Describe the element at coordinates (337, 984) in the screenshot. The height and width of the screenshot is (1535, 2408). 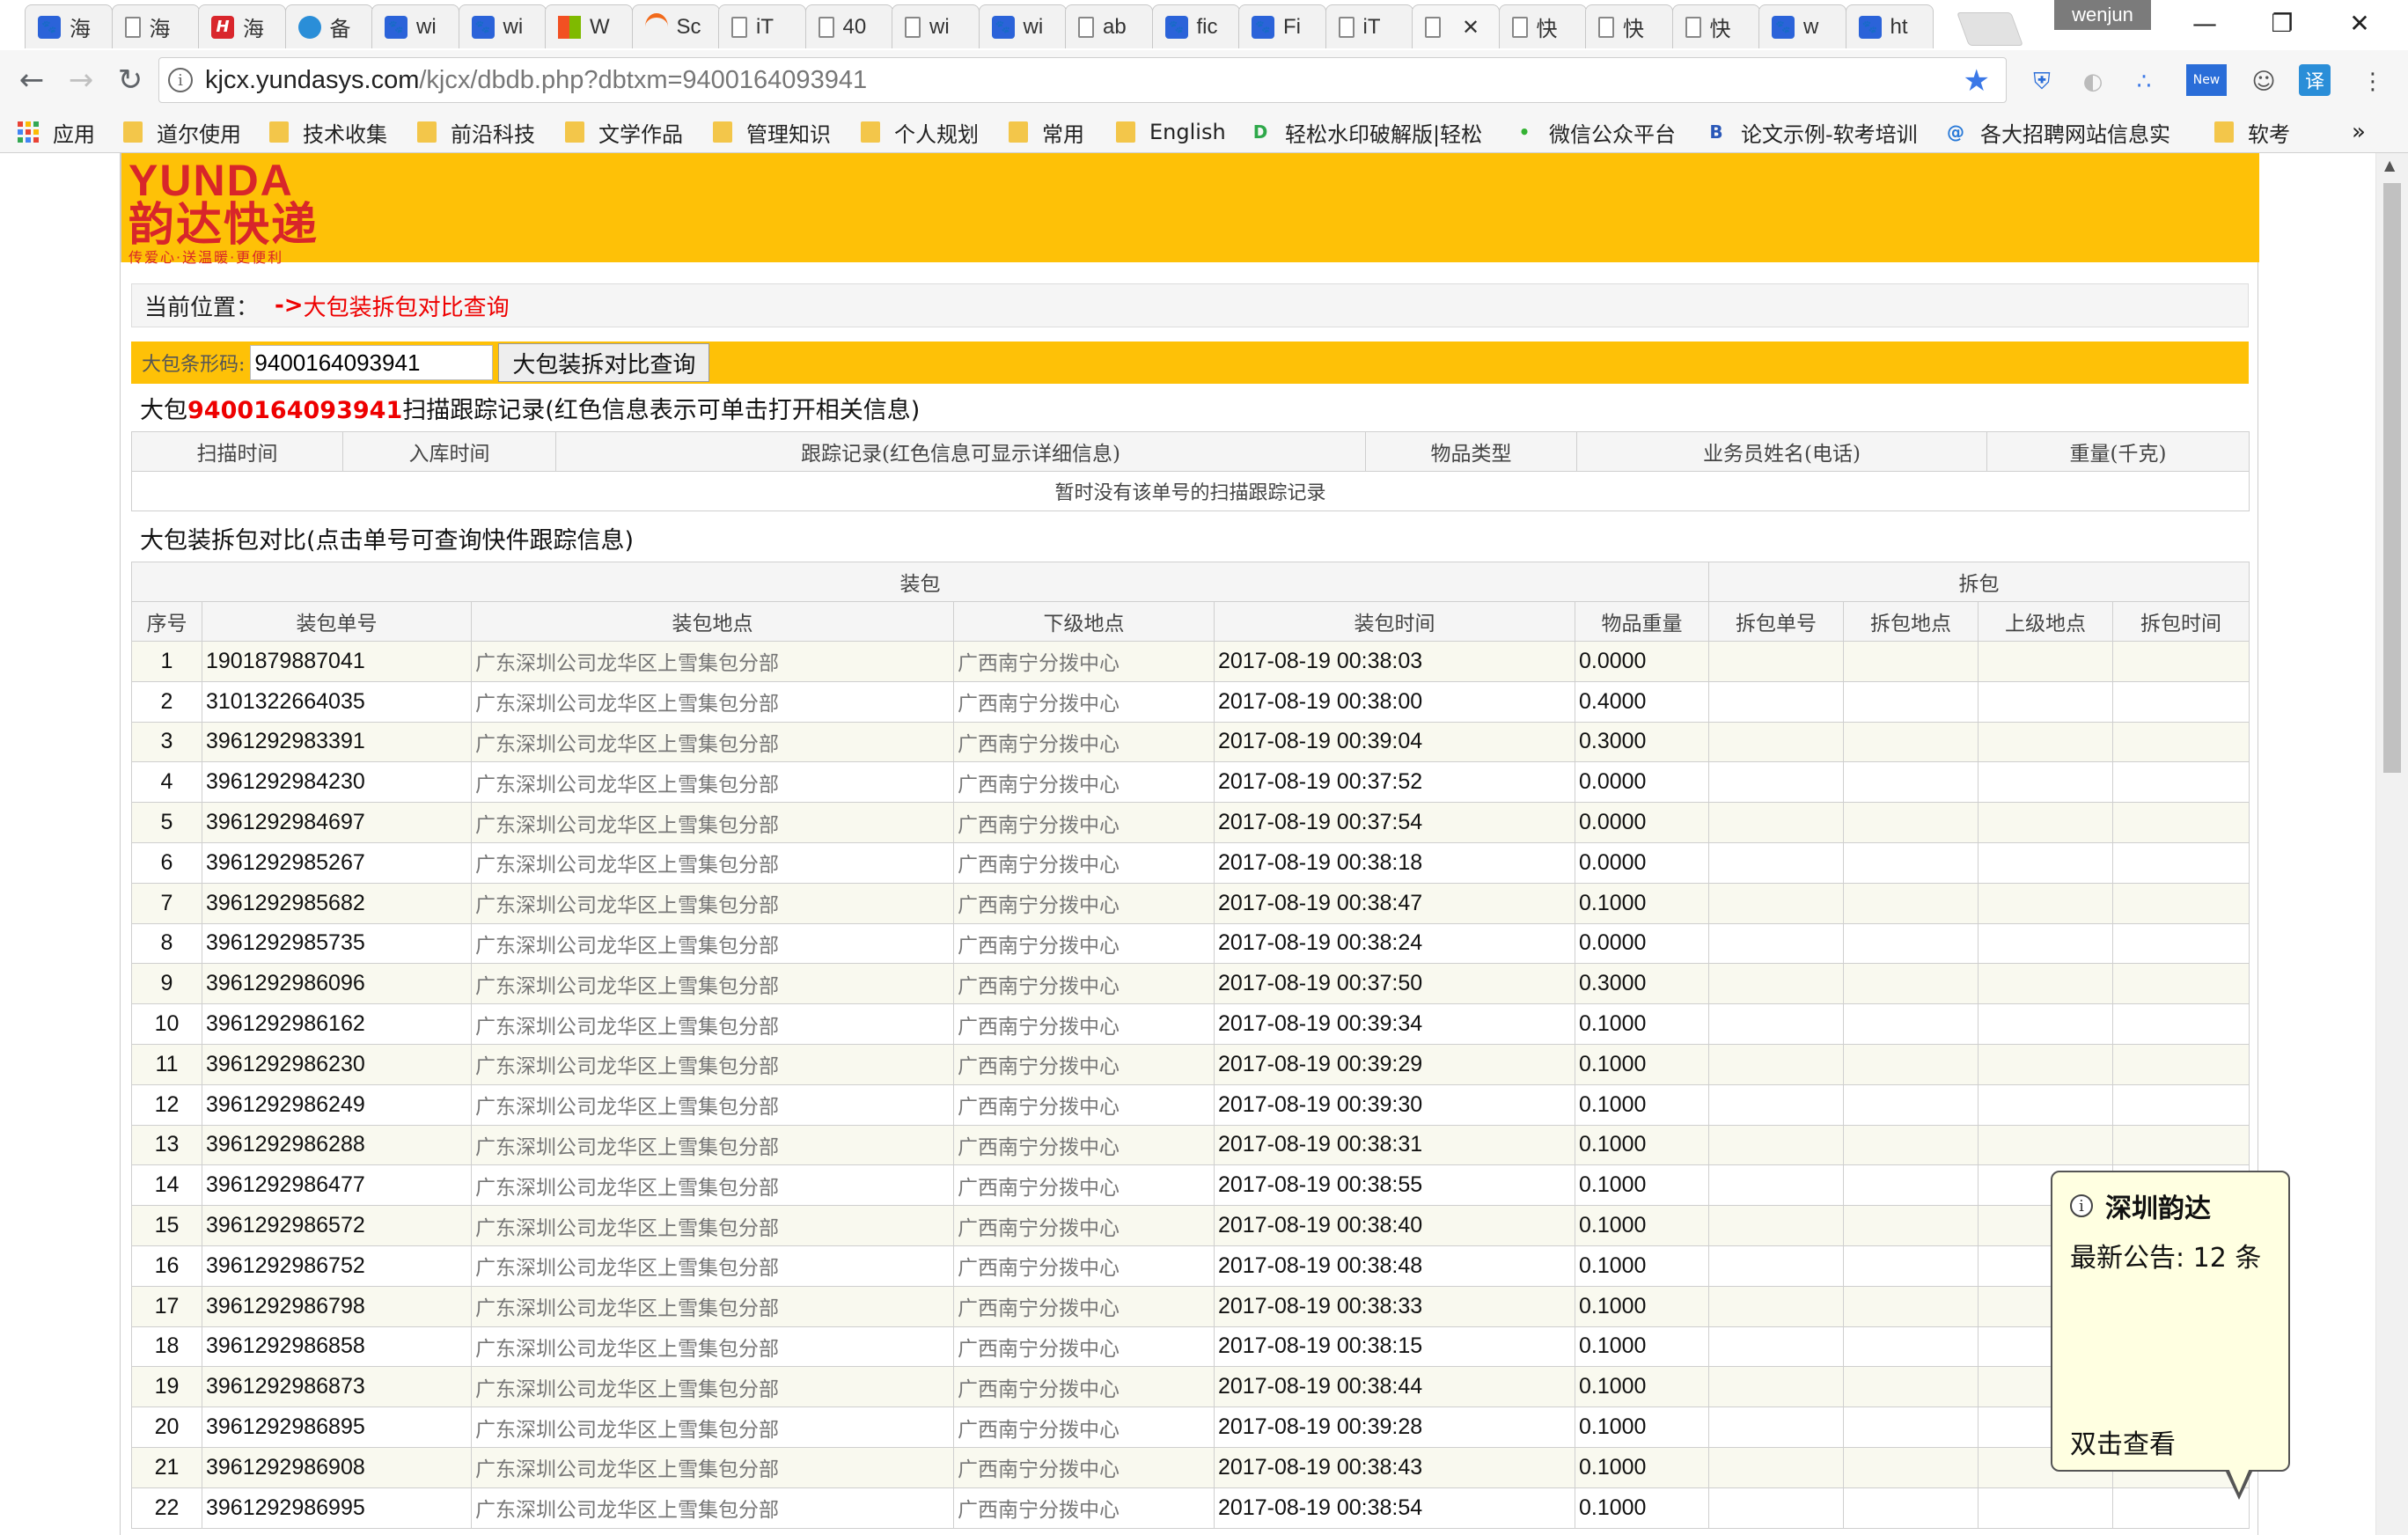
I see `pack-number-link: 3961292986096` at that location.